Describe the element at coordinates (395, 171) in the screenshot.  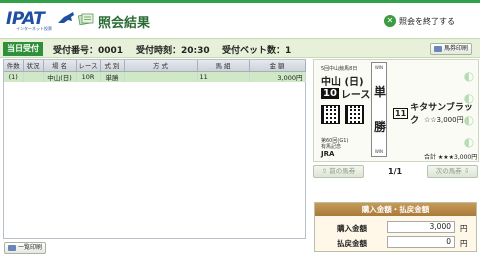
I see `ticket-page-indicator: 1/1` at that location.